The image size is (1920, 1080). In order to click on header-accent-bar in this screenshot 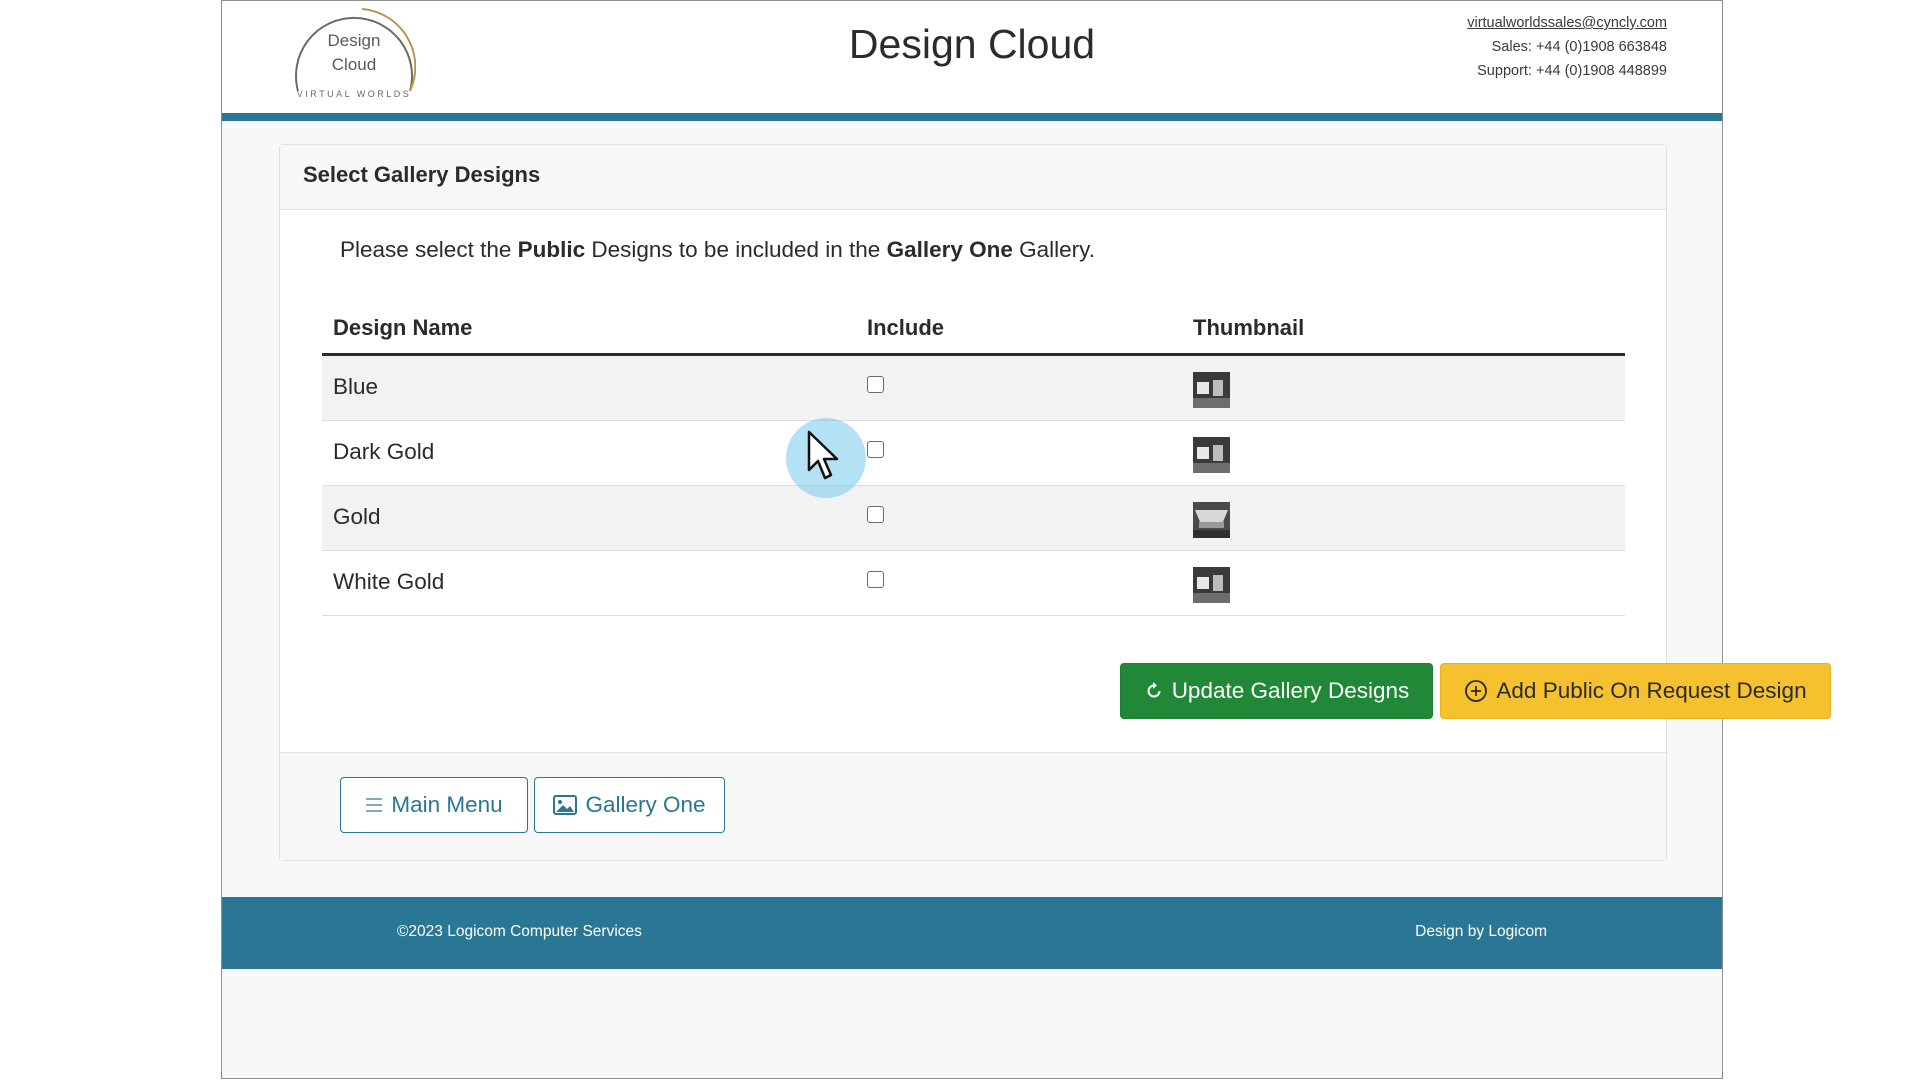, I will do `click(972, 117)`.